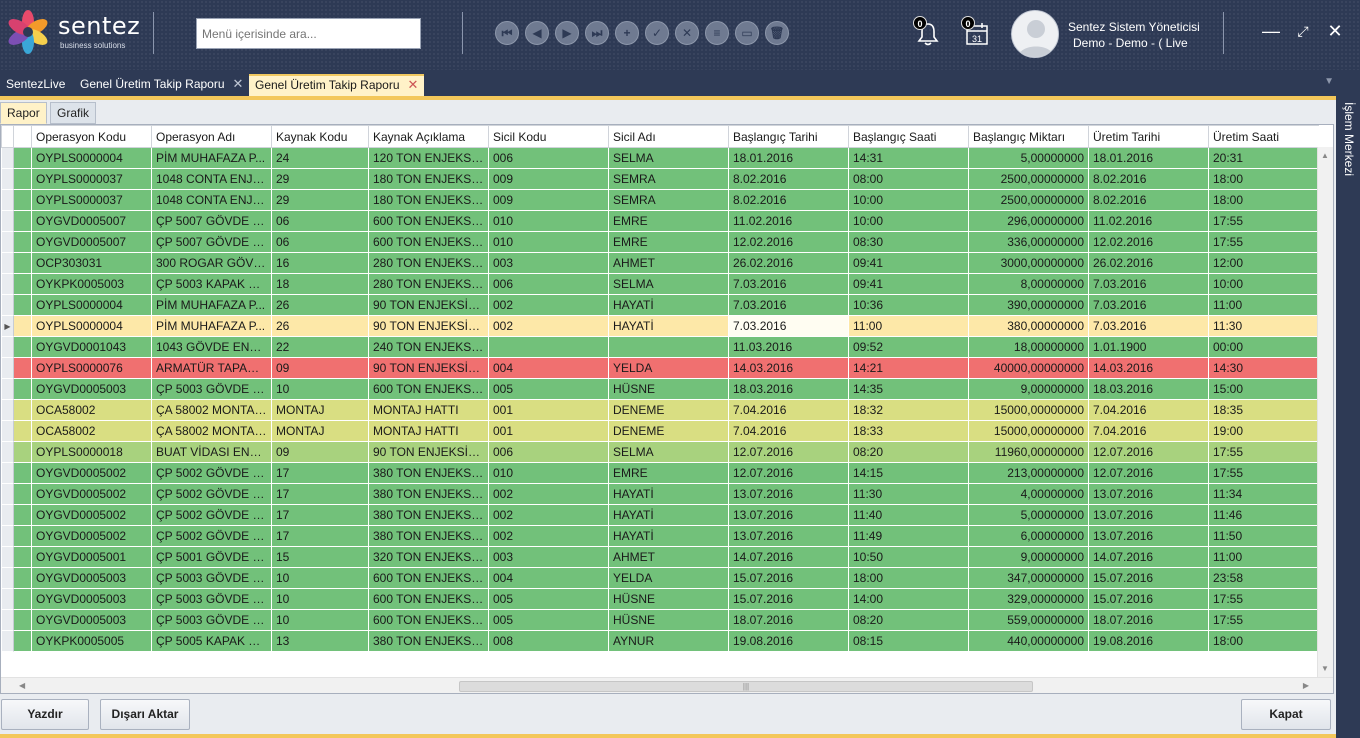 This screenshot has height=738, width=1360. I want to click on confirm-record-icon: ✓, so click(657, 33).